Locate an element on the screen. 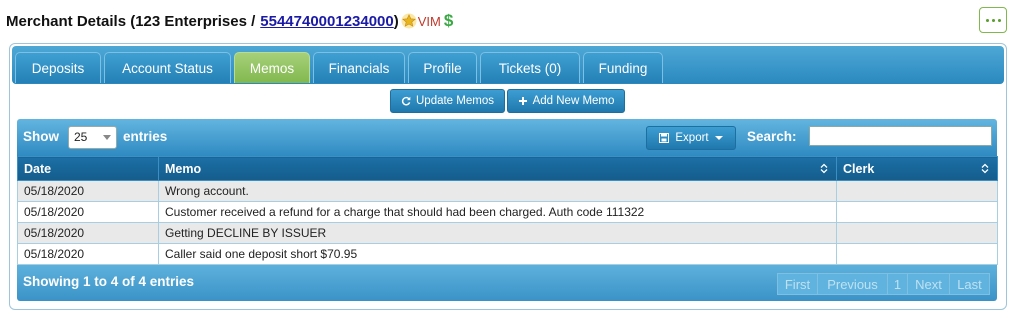 The width and height of the screenshot is (1013, 315). add-new-memo-button: Add New Memo is located at coordinates (566, 101).